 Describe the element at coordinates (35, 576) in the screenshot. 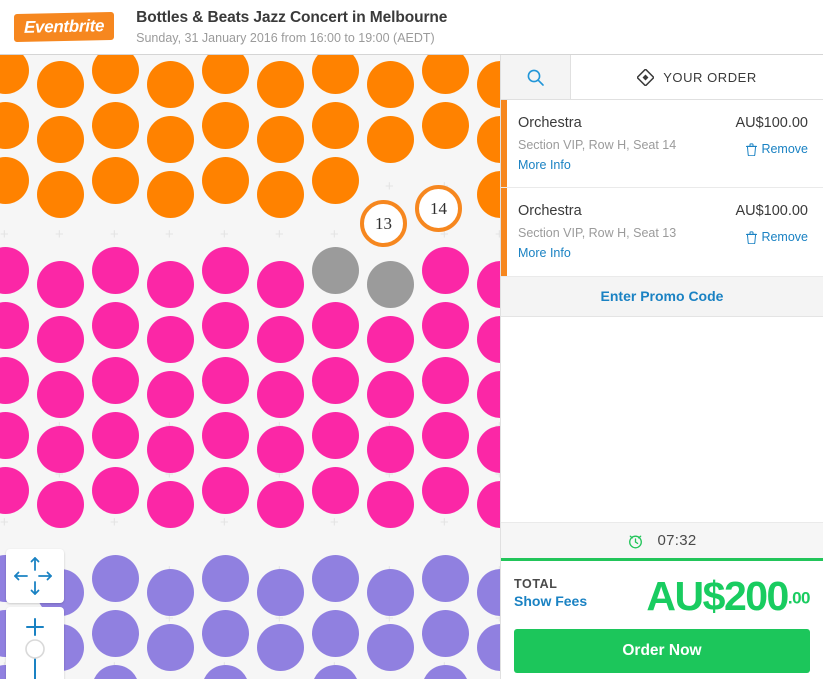

I see `pan-control` at that location.